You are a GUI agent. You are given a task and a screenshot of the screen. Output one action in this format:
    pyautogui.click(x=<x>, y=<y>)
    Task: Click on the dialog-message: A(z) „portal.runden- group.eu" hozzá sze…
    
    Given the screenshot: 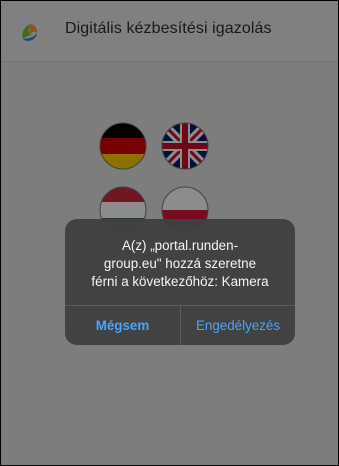 What is the action you would take?
    pyautogui.click(x=180, y=263)
    